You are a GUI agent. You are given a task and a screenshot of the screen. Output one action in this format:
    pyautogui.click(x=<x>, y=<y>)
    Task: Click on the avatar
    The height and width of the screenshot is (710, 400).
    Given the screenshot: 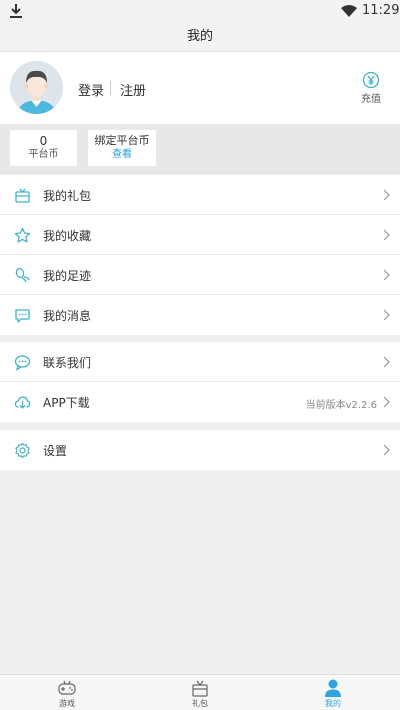 What is the action you would take?
    pyautogui.click(x=36, y=87)
    